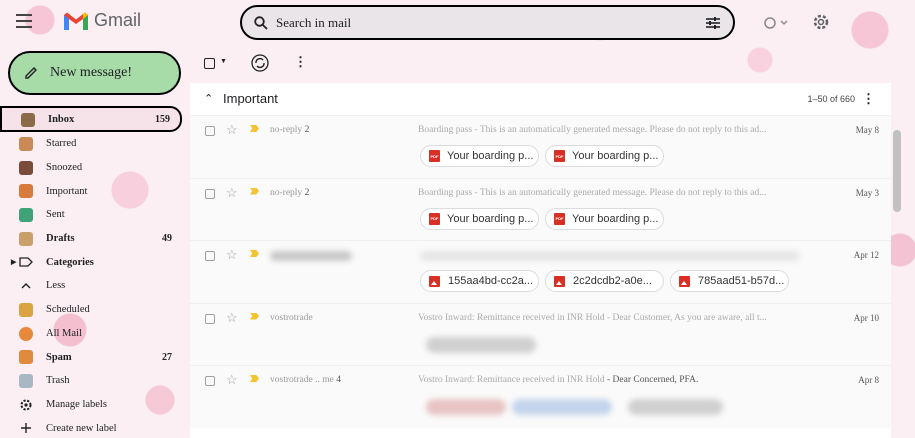  Describe the element at coordinates (821, 22) in the screenshot. I see `settings-gear-icon` at that location.